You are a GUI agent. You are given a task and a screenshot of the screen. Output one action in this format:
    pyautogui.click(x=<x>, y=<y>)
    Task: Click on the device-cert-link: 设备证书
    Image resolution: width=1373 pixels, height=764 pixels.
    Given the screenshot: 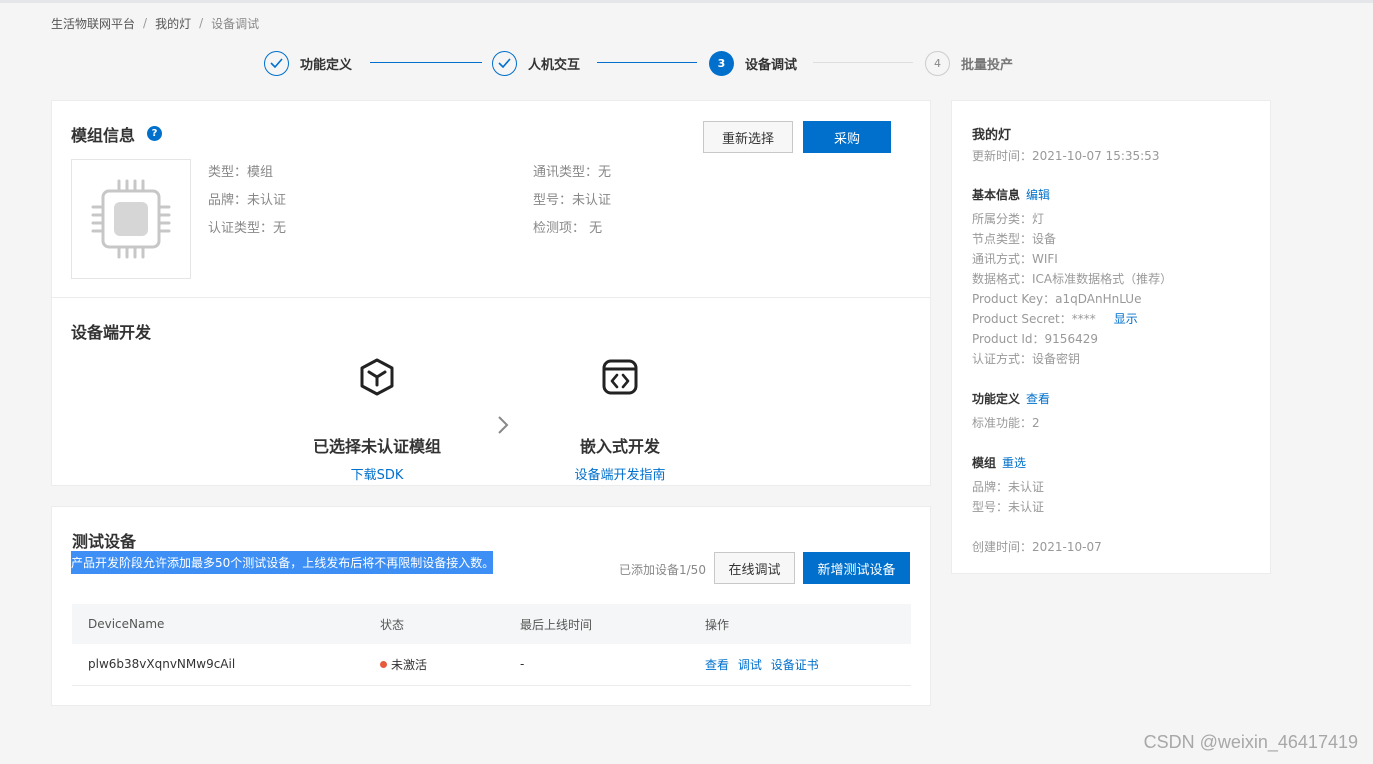 What is the action you would take?
    pyautogui.click(x=795, y=665)
    